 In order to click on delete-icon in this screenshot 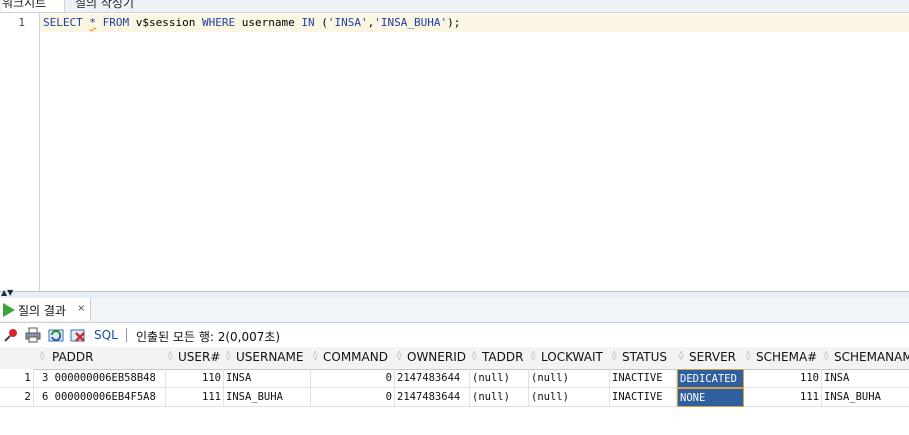, I will do `click(78, 335)`.